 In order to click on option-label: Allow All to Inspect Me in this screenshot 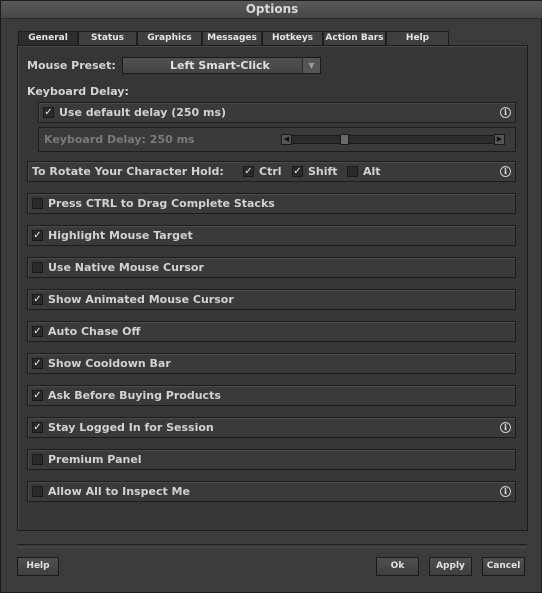, I will do `click(119, 491)`.